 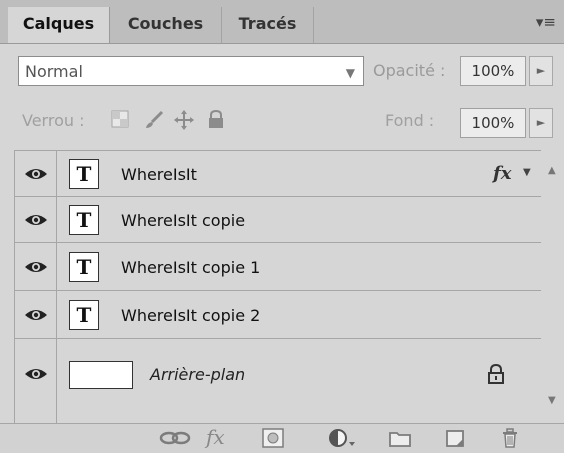 What do you see at coordinates (278, 267) in the screenshot?
I see `layer-row: T WhereIsIt copie 1` at bounding box center [278, 267].